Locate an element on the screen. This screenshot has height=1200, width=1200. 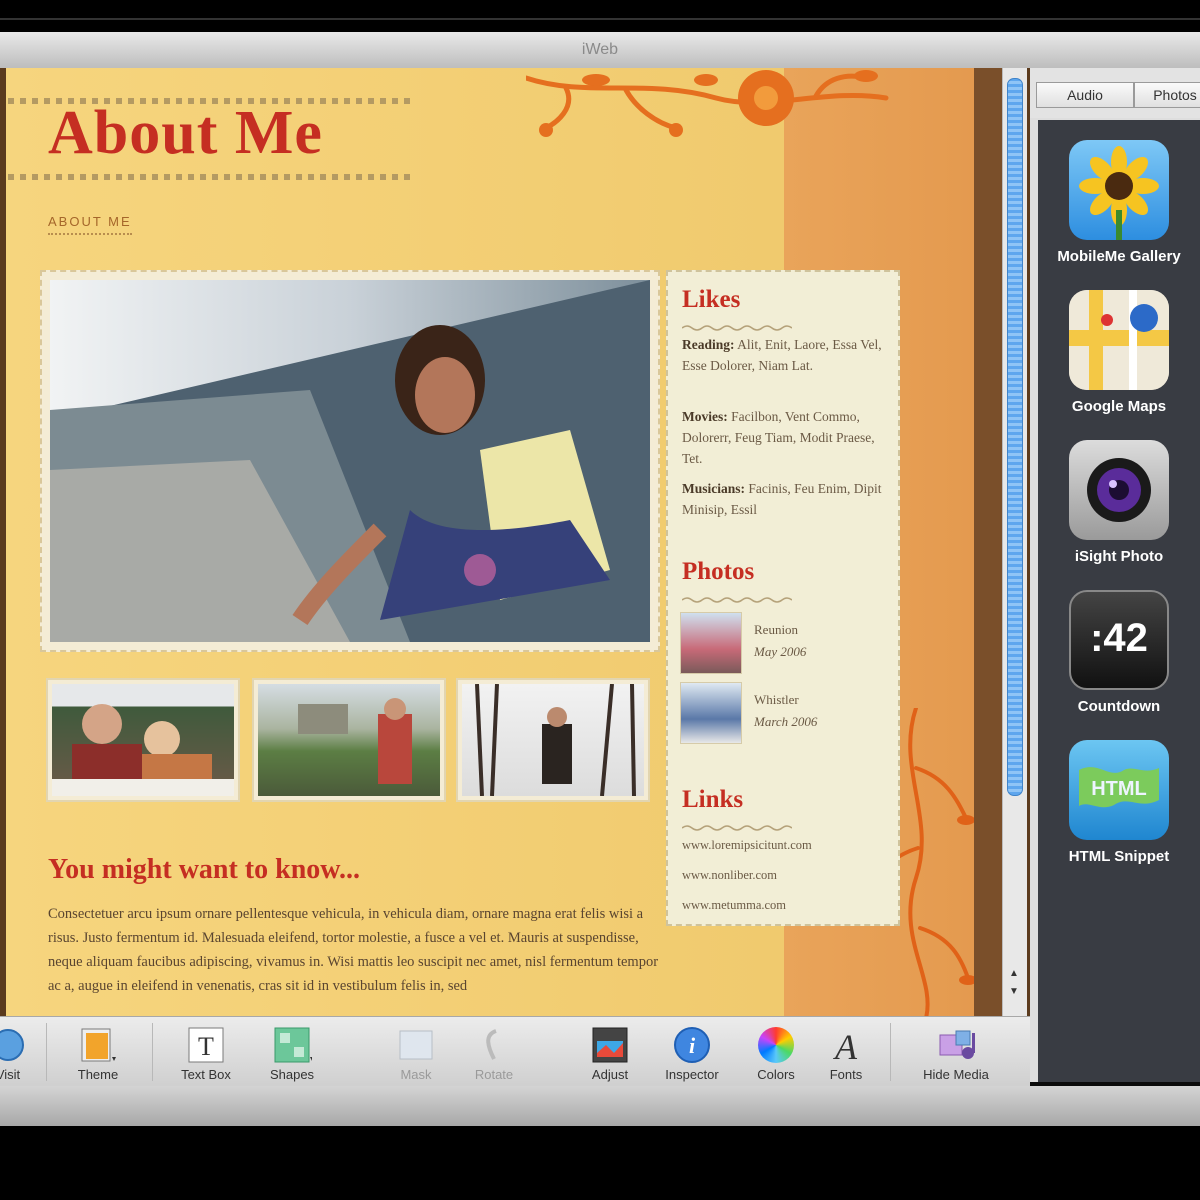
text-box-button: T Text Box is located at coordinates (206, 1053).